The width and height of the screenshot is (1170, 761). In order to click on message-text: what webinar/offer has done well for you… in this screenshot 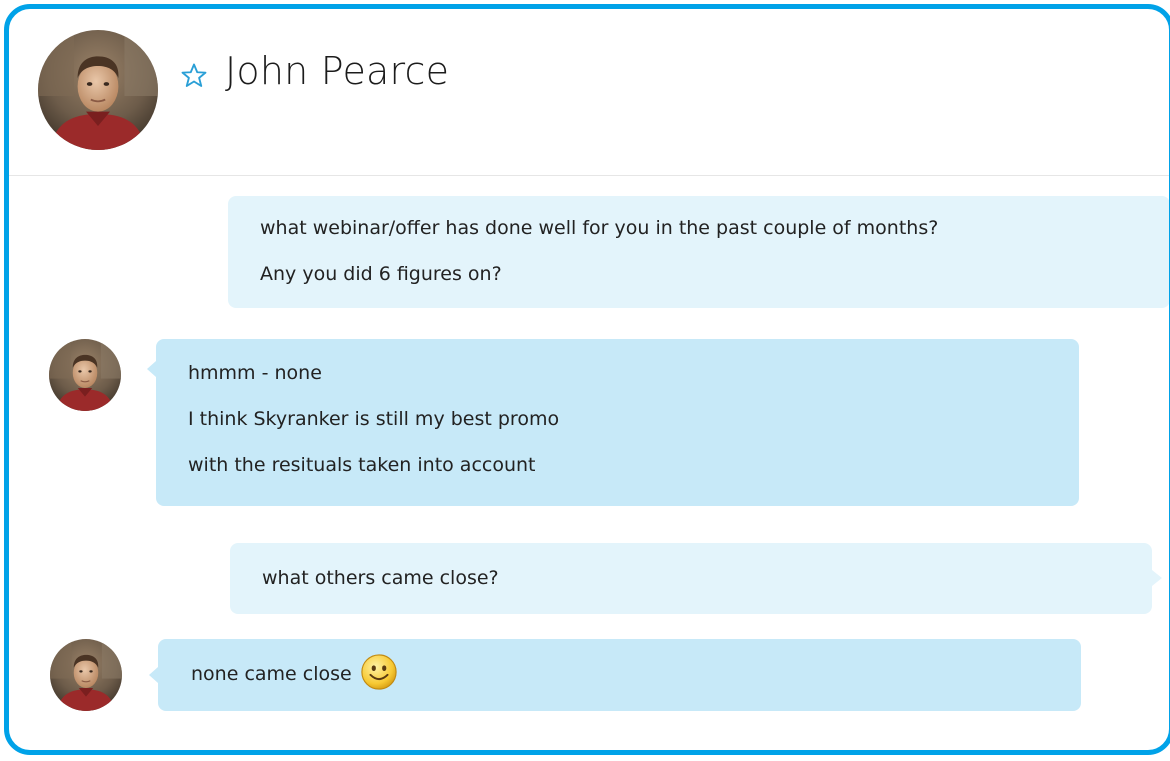, I will do `click(599, 228)`.